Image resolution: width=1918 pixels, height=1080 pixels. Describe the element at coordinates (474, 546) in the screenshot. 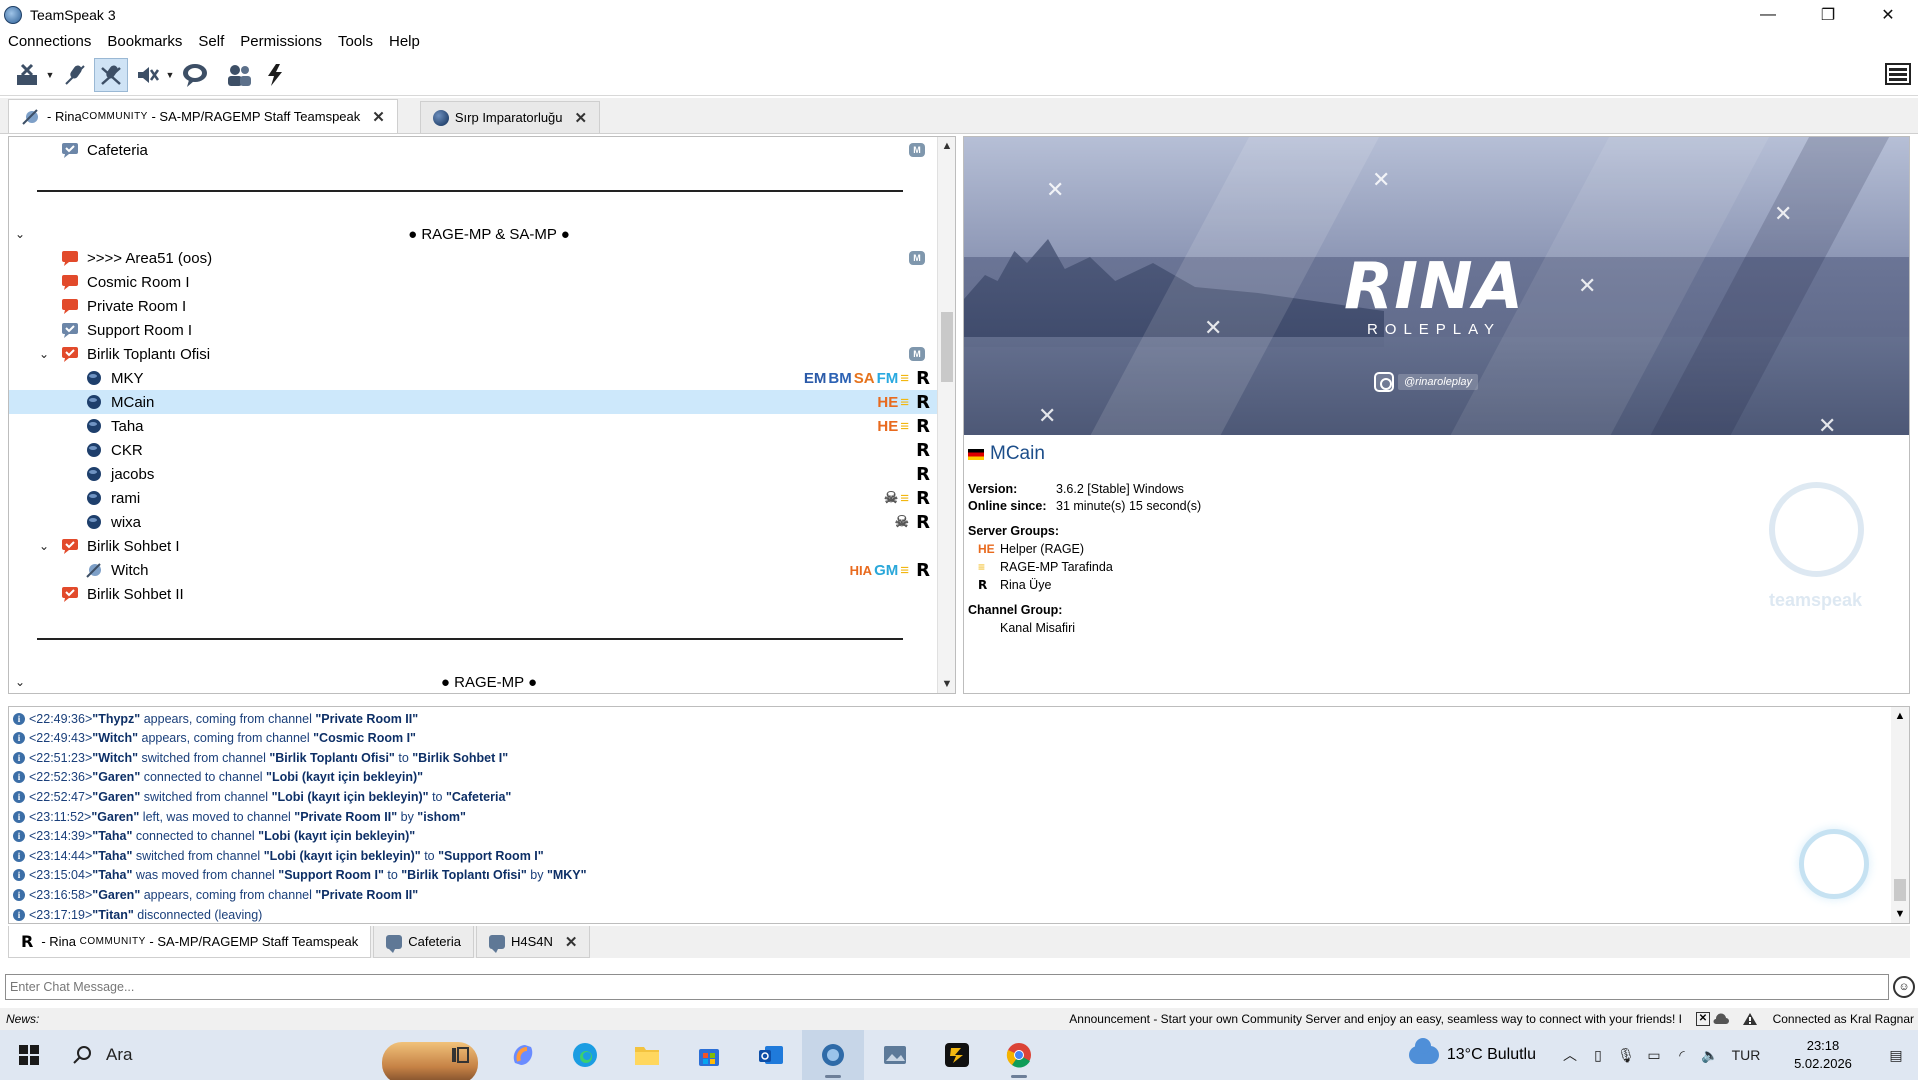

I see `channel-row-birlik-sohbet-1: ⌄ Birlik Sohbet I` at that location.